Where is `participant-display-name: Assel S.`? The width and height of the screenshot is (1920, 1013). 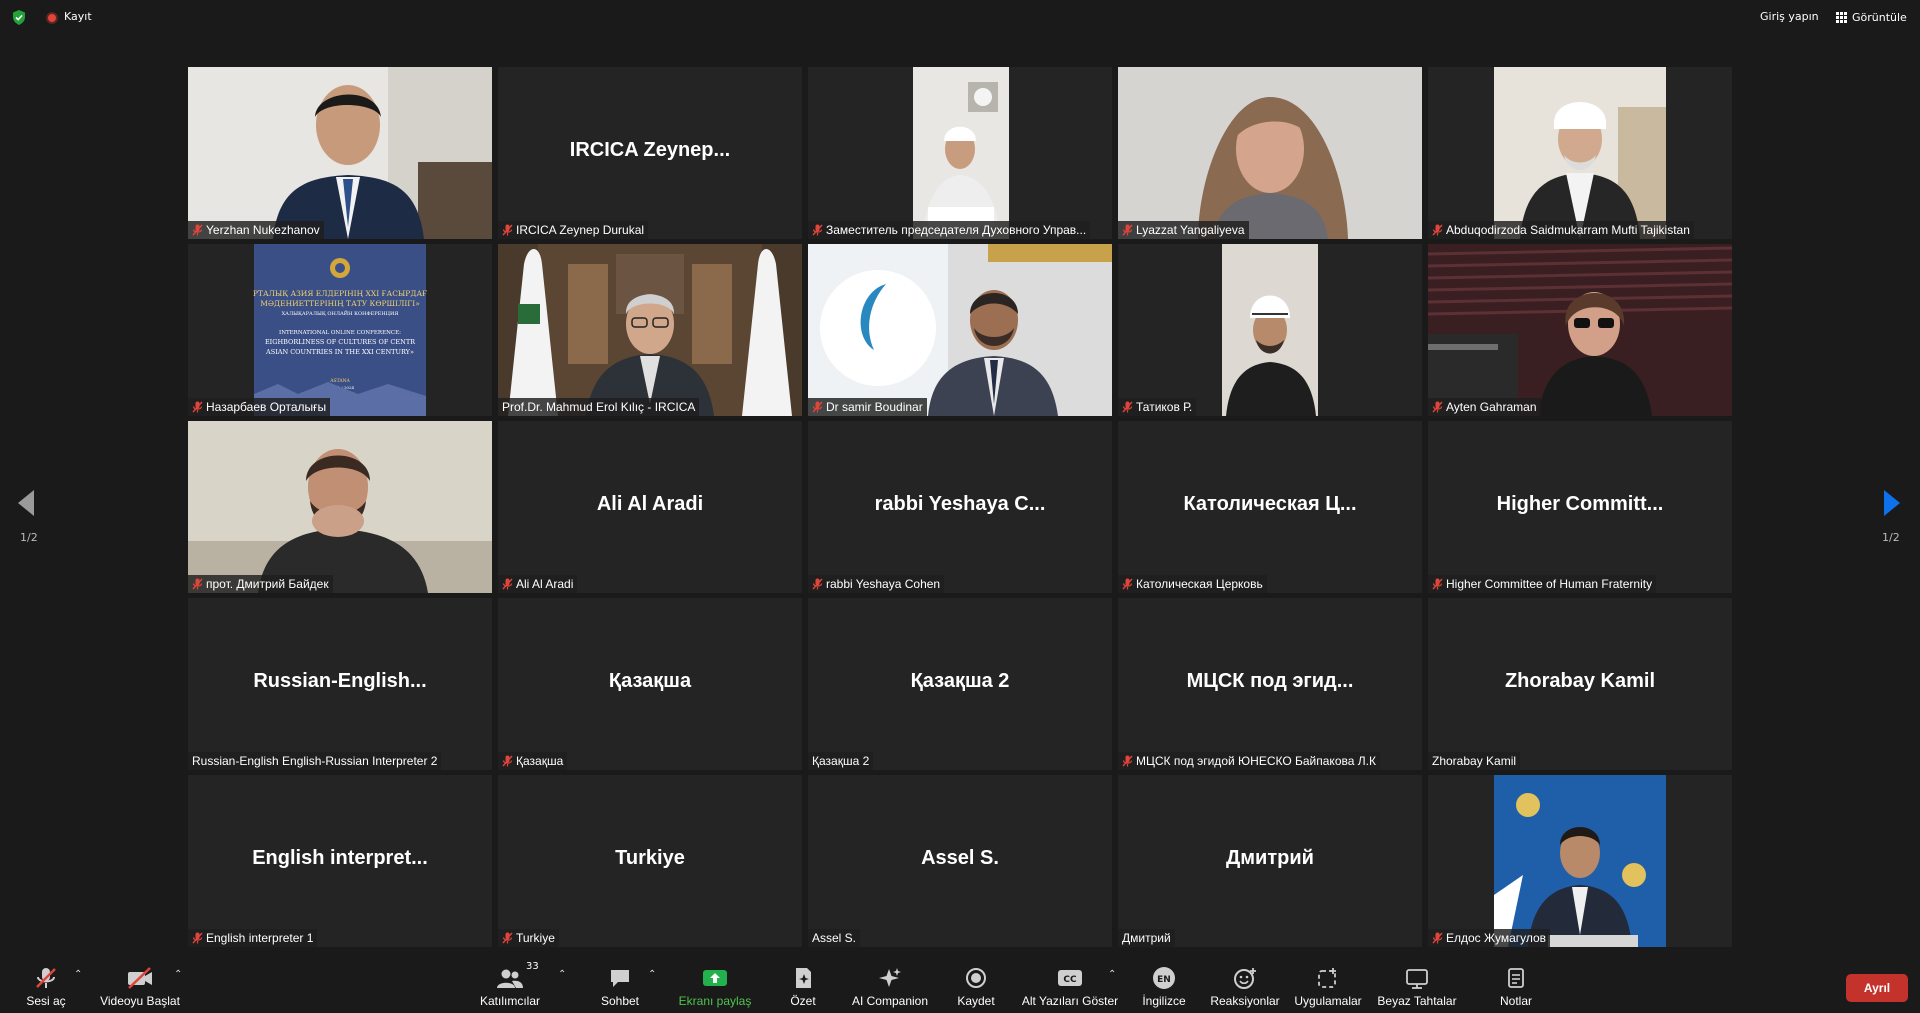 participant-display-name: Assel S. is located at coordinates (960, 858).